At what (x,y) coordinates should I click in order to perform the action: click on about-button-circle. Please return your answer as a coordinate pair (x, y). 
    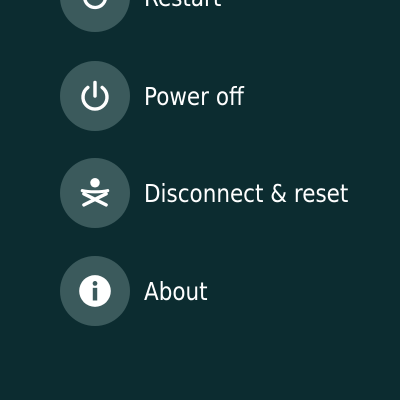
    Looking at the image, I should click on (95, 291).